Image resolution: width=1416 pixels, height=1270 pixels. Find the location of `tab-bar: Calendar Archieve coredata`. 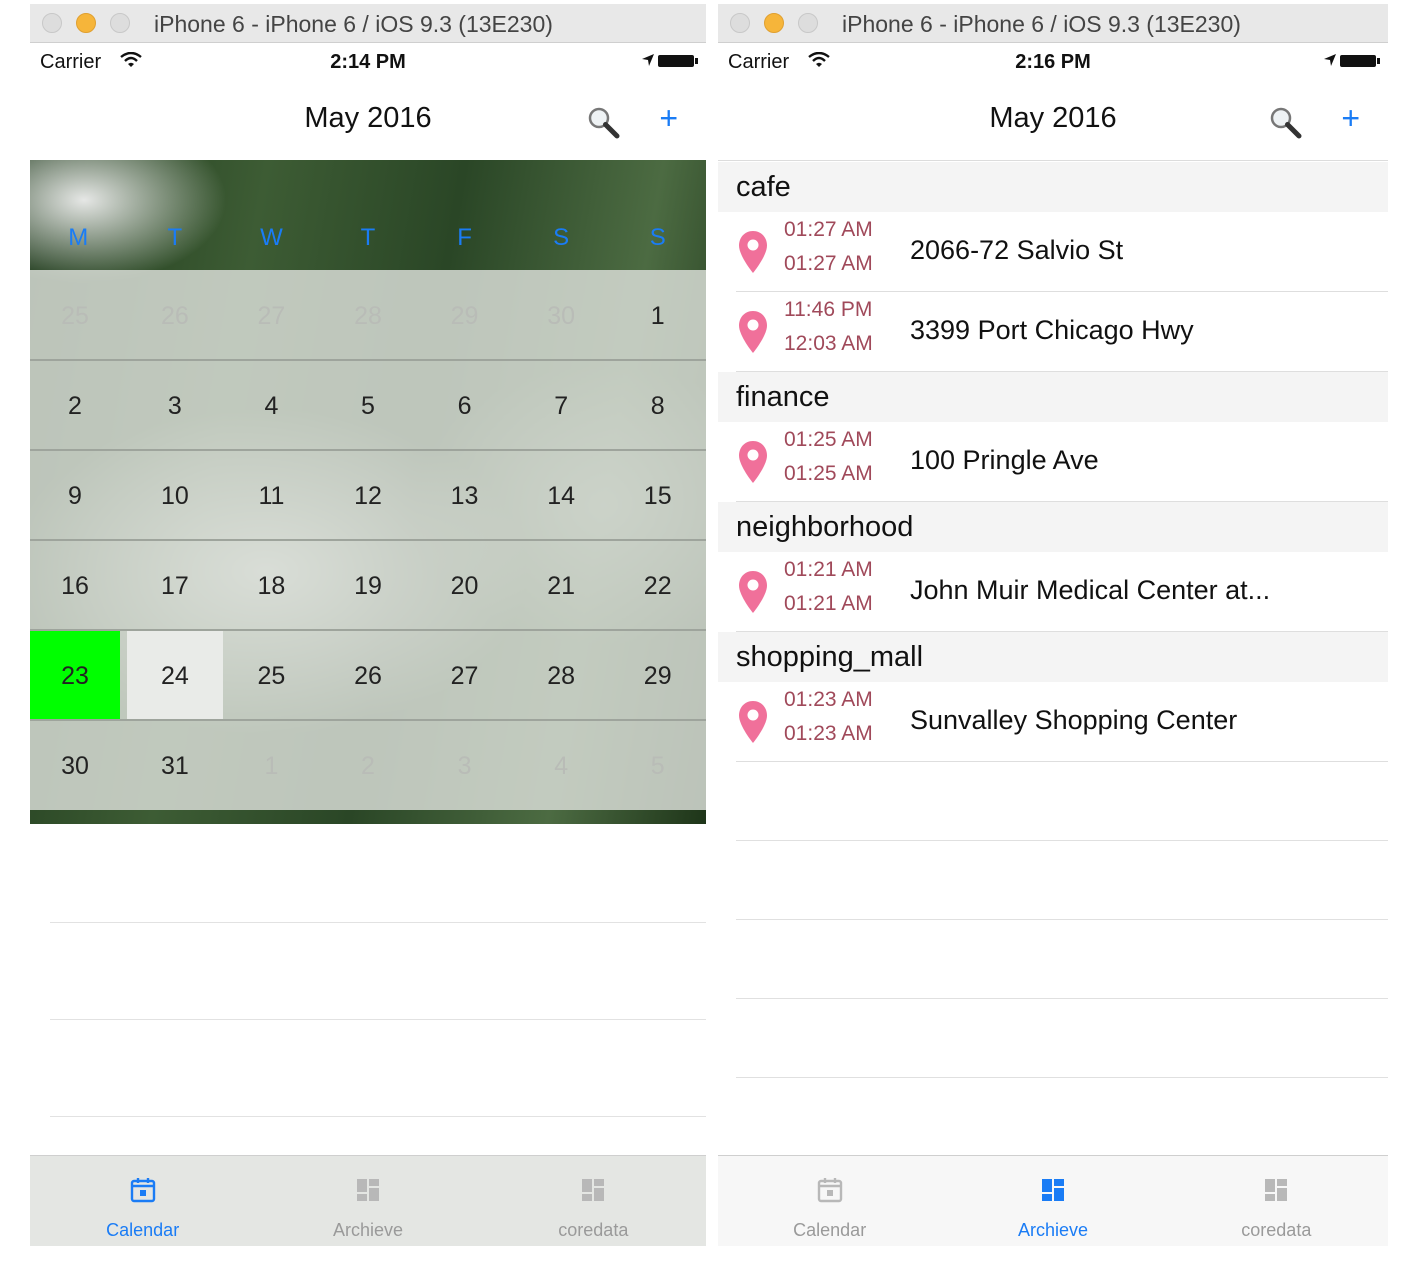

tab-bar: Calendar Archieve coredata is located at coordinates (368, 1200).